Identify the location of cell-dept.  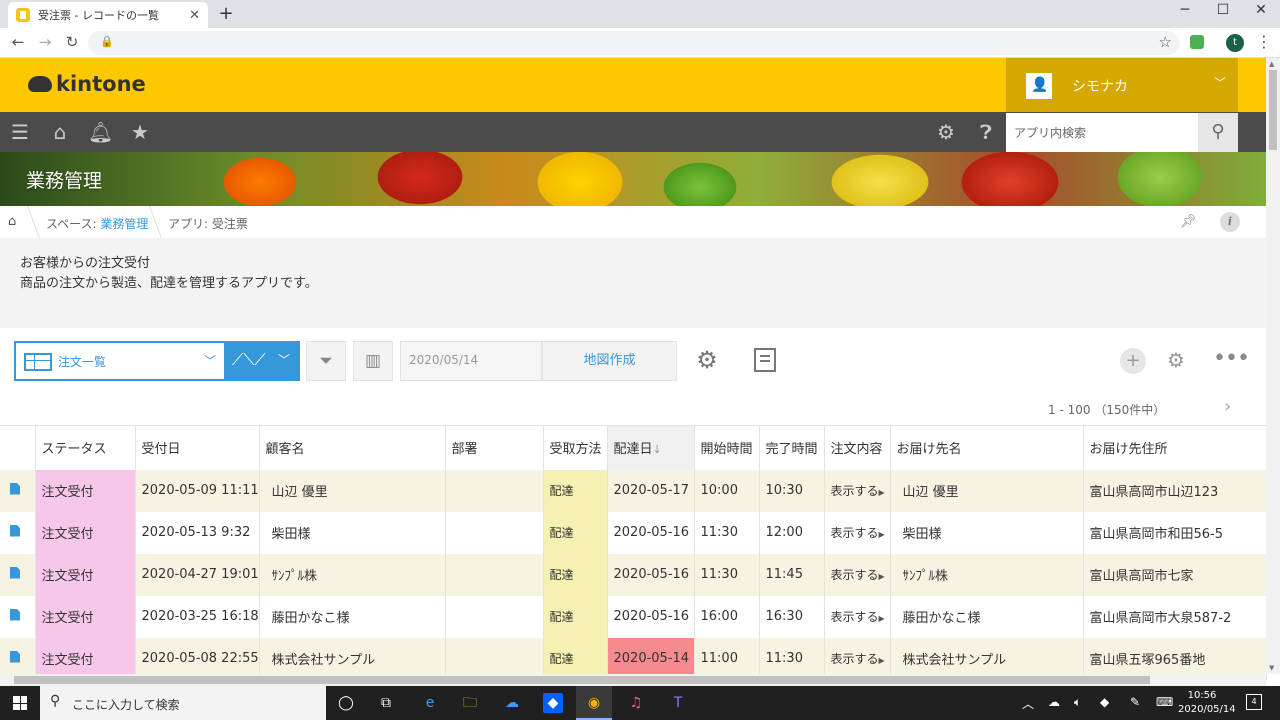
(494, 574).